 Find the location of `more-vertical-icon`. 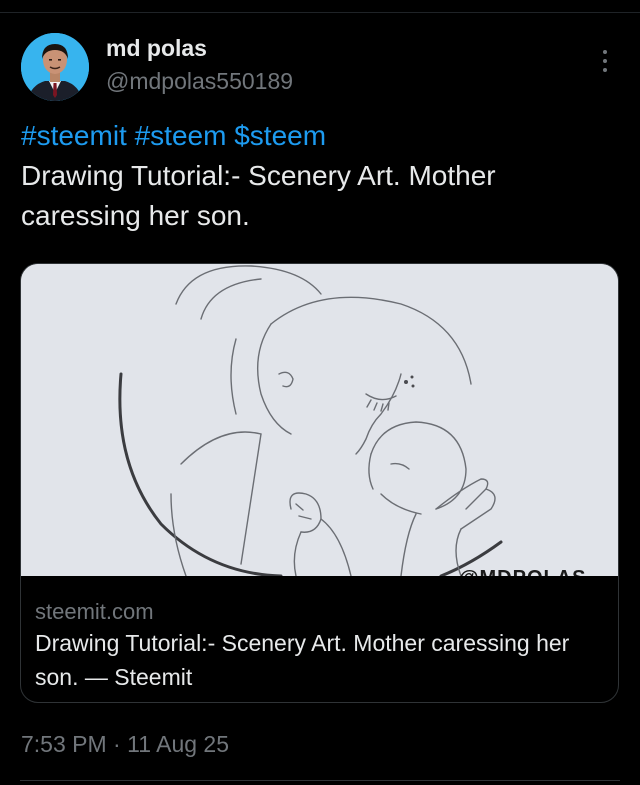

more-vertical-icon is located at coordinates (605, 61).